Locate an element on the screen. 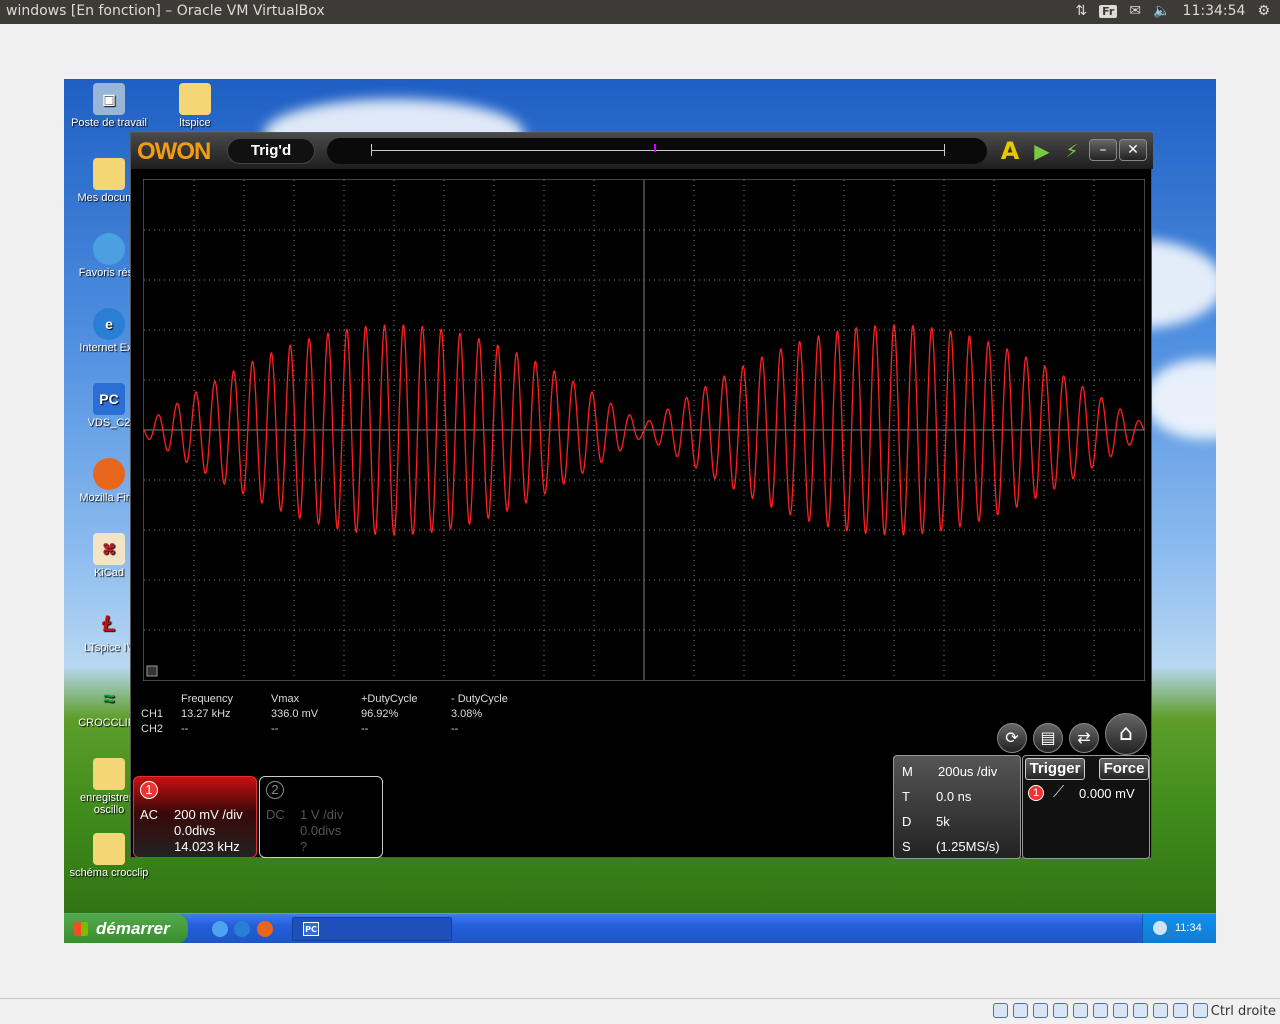  meas-ch2-neg-duty: -- is located at coordinates (455, 729).